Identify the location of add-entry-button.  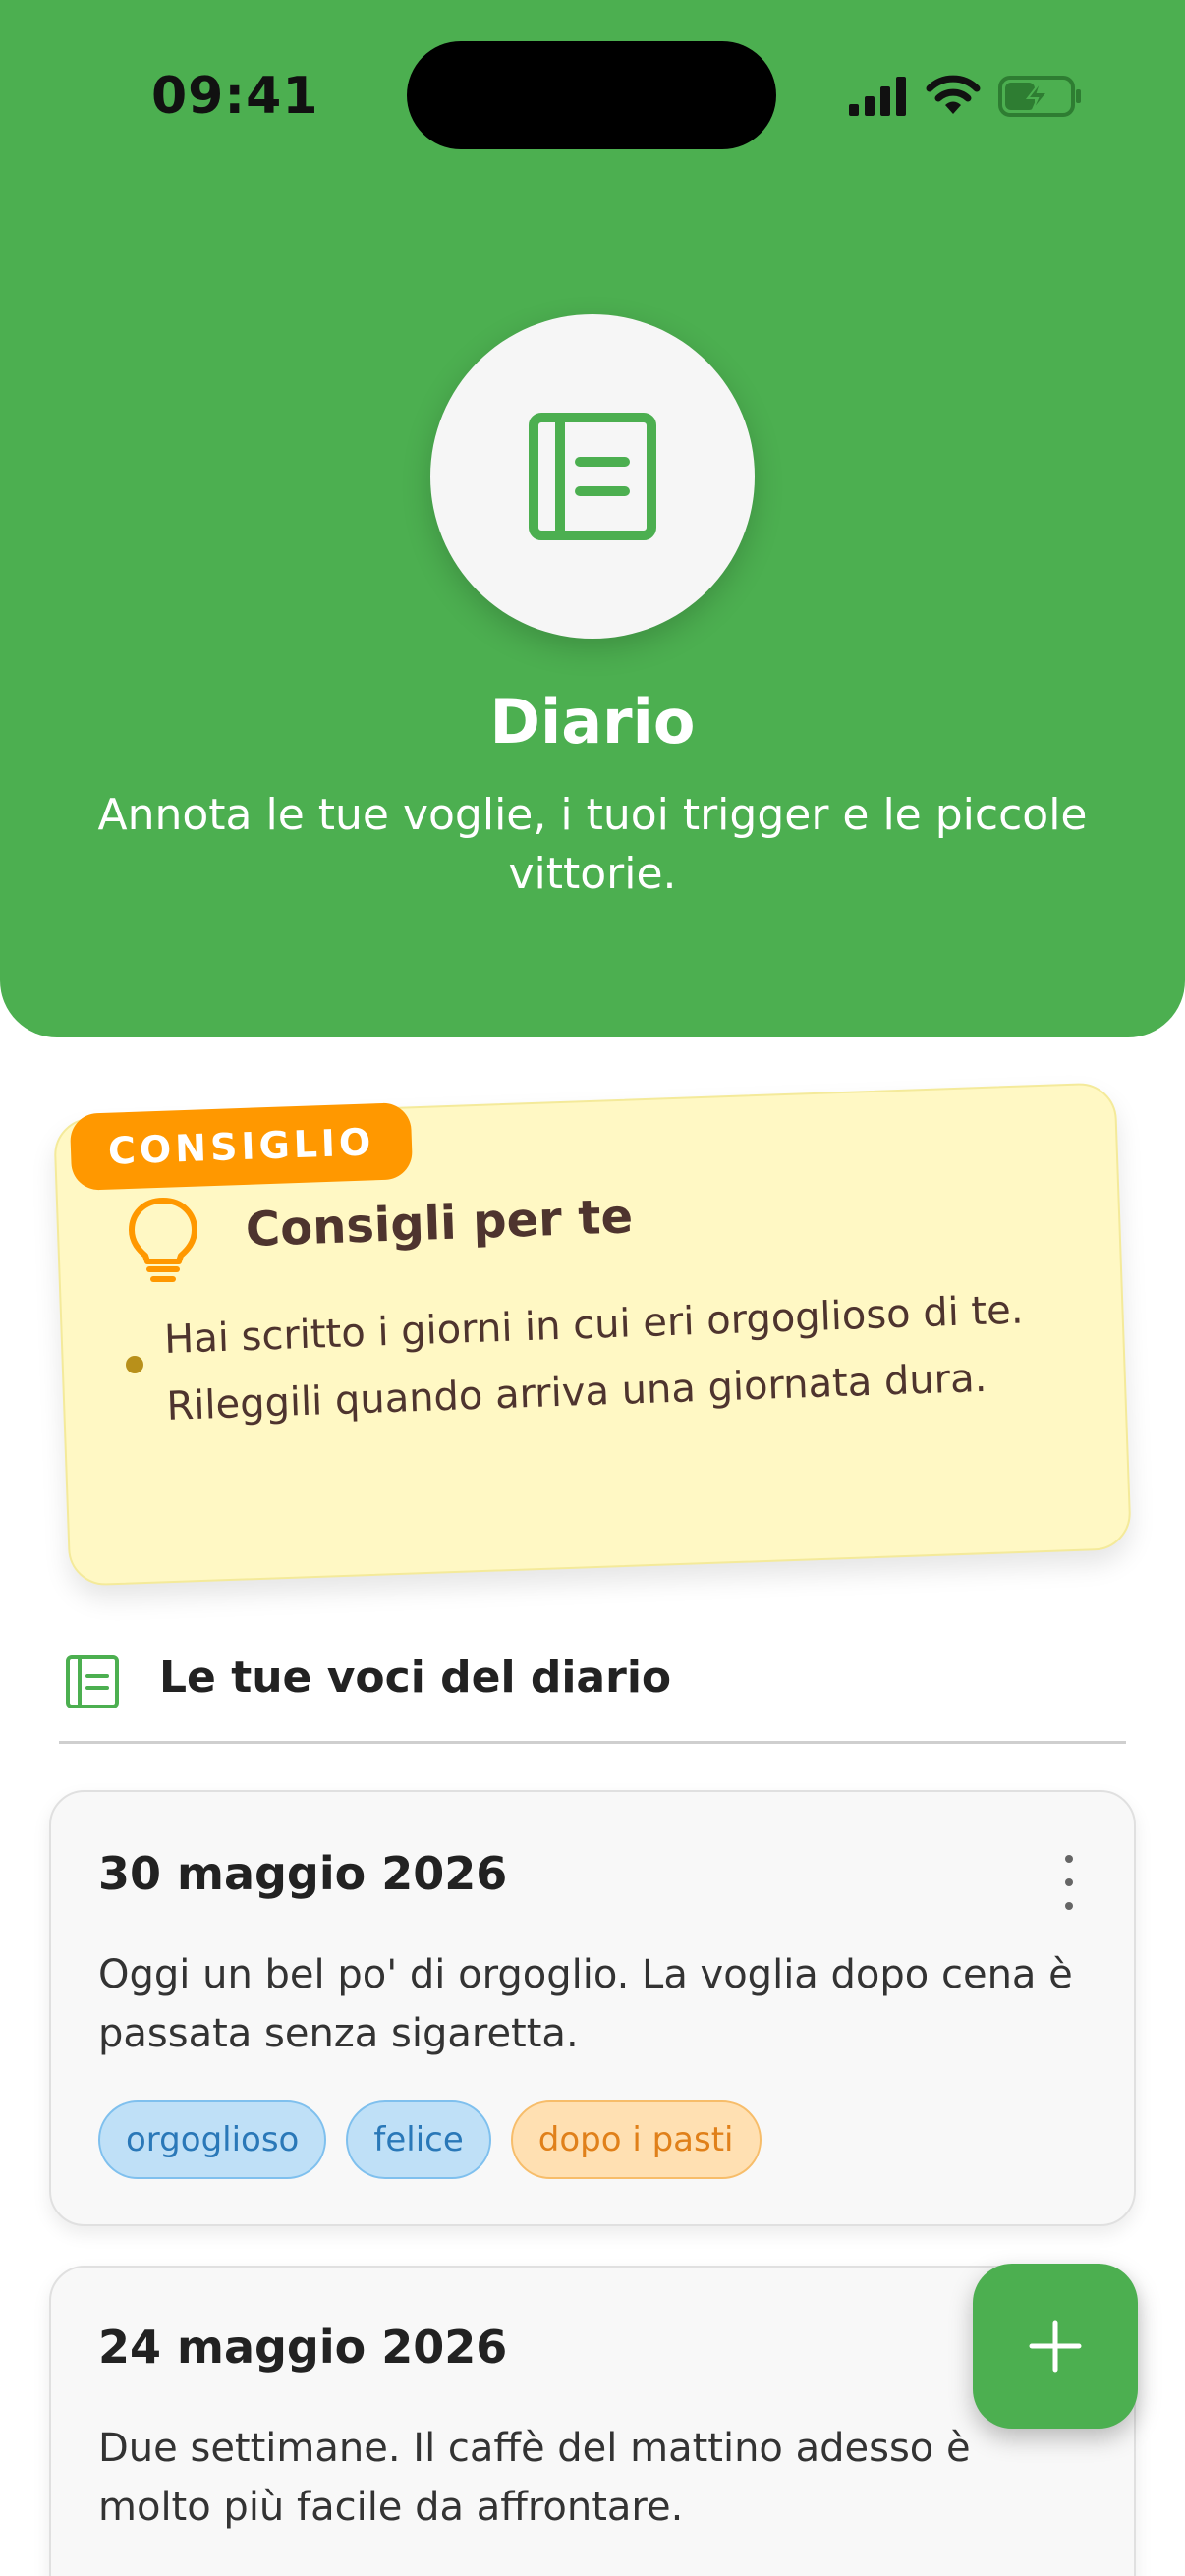
(1056, 2346).